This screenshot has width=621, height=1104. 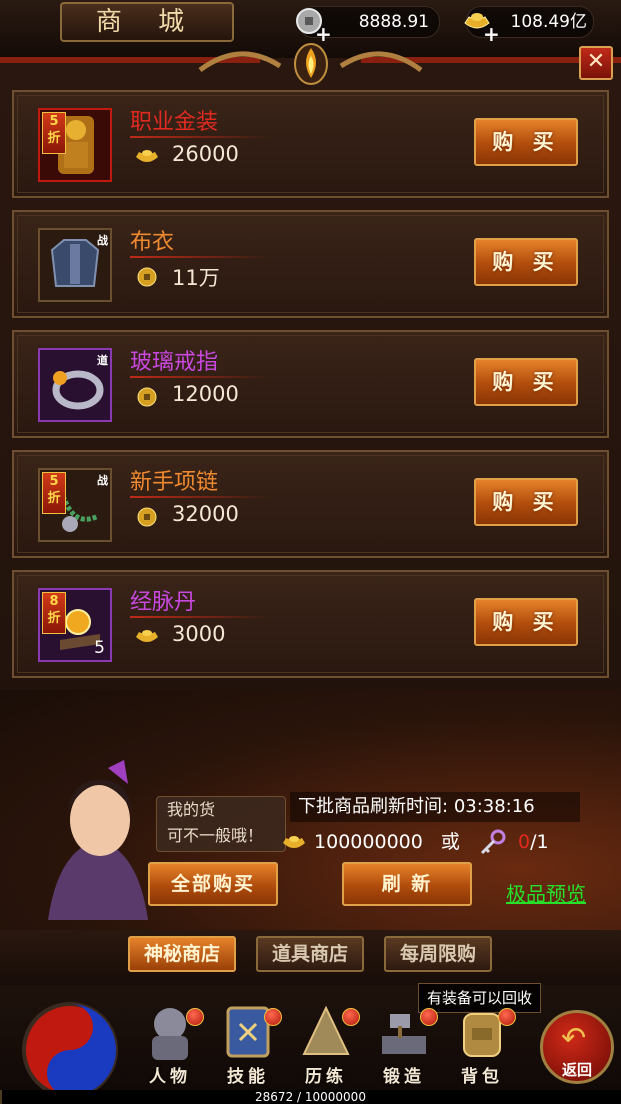 I want to click on shopkeeper-speech: 我的货 可不一般哦！, so click(x=221, y=824).